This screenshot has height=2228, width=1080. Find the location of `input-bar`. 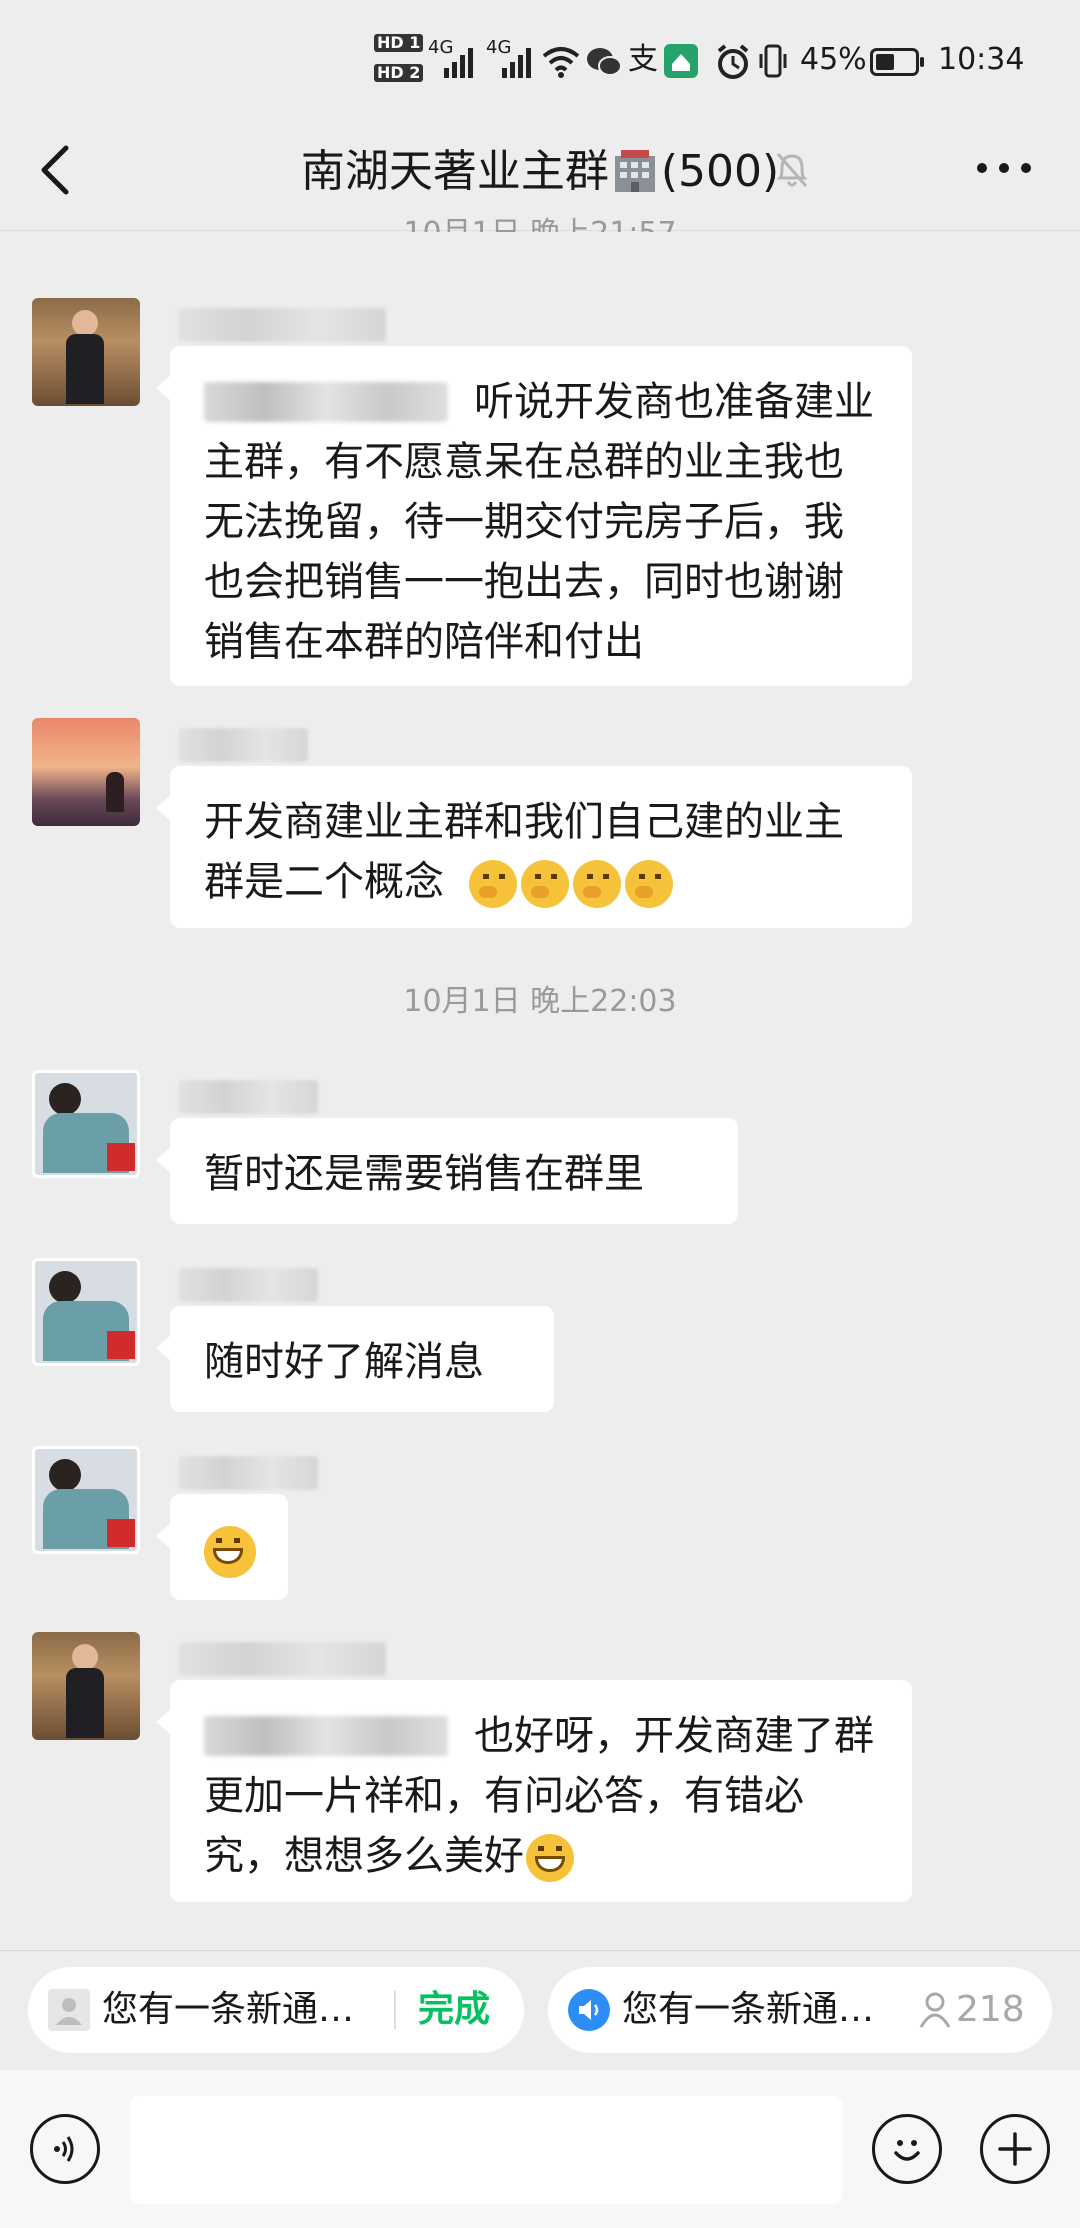

input-bar is located at coordinates (540, 2149).